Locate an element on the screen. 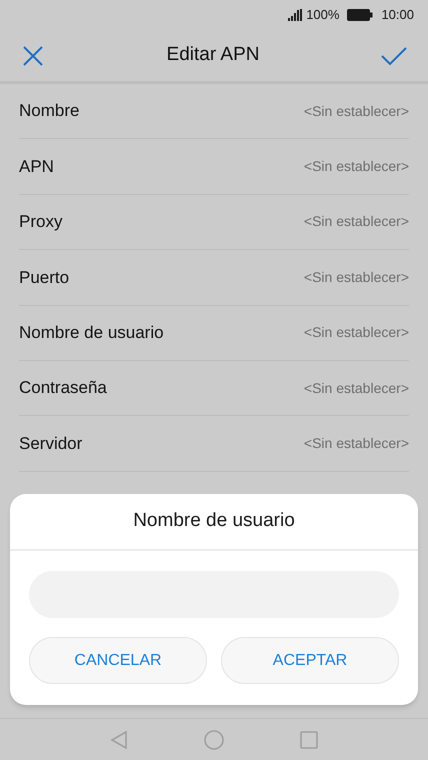  clock: 10:00 is located at coordinates (397, 15).